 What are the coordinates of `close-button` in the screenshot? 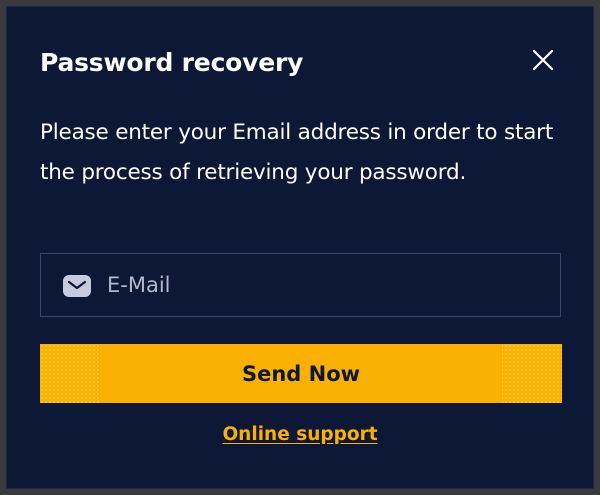 It's located at (543, 61).